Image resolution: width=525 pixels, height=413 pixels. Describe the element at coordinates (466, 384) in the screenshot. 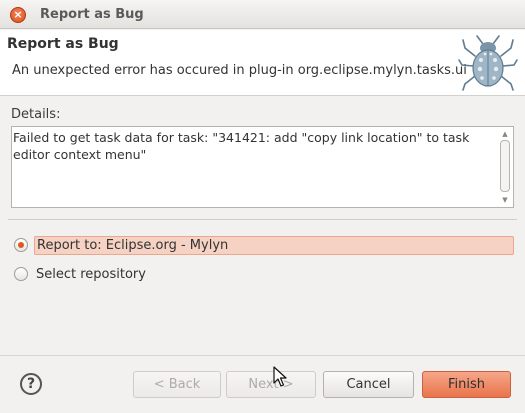

I see `finish-button: Finish` at that location.